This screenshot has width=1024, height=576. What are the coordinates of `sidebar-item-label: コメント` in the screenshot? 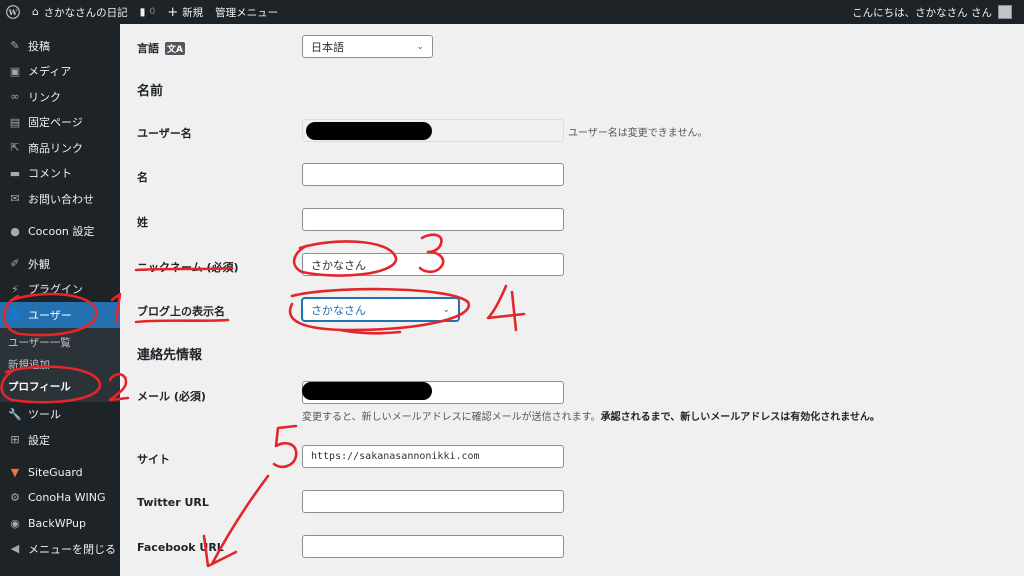 It's located at (50, 174).